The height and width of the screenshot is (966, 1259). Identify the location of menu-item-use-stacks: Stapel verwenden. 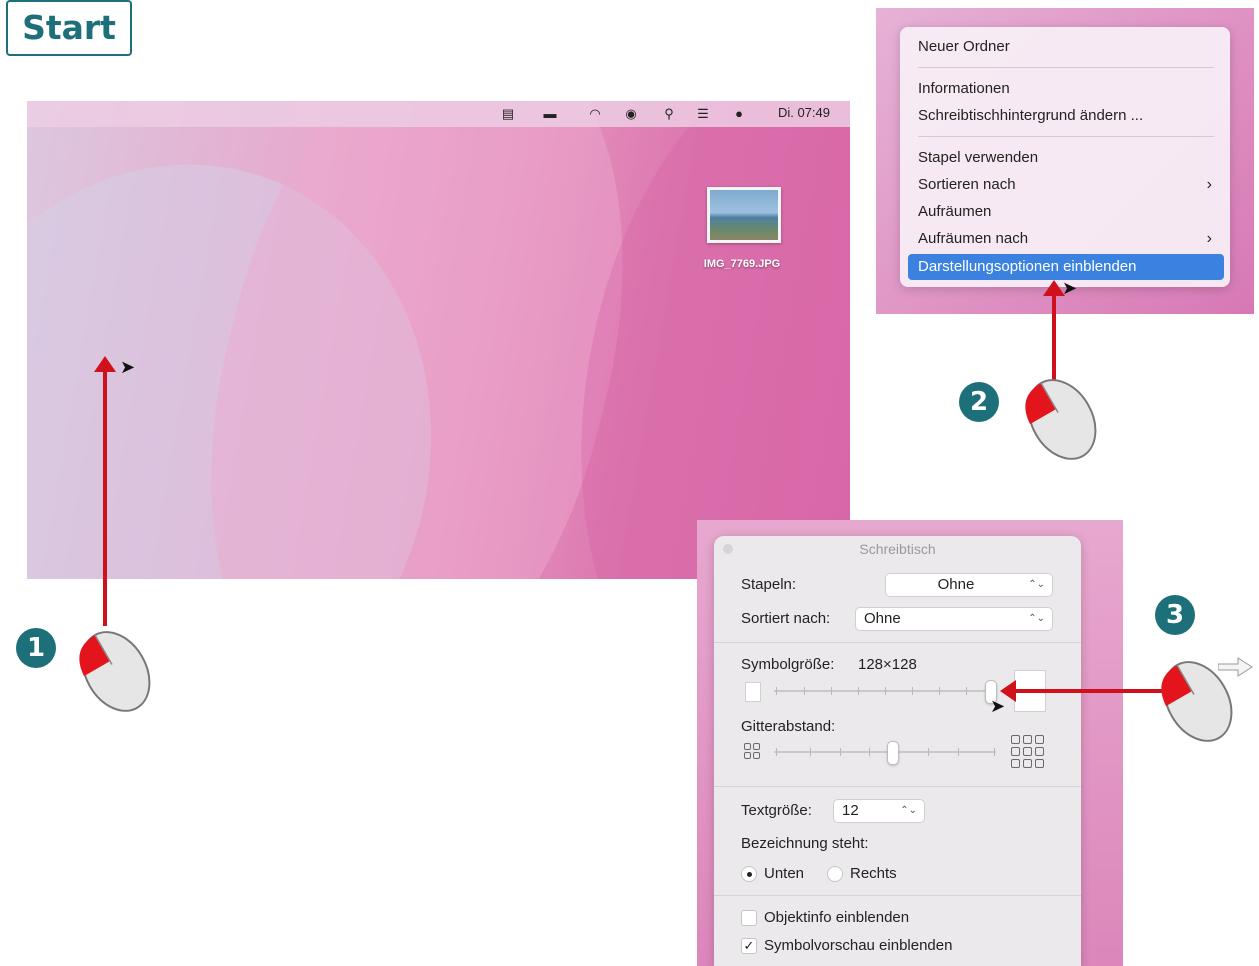
(1066, 158).